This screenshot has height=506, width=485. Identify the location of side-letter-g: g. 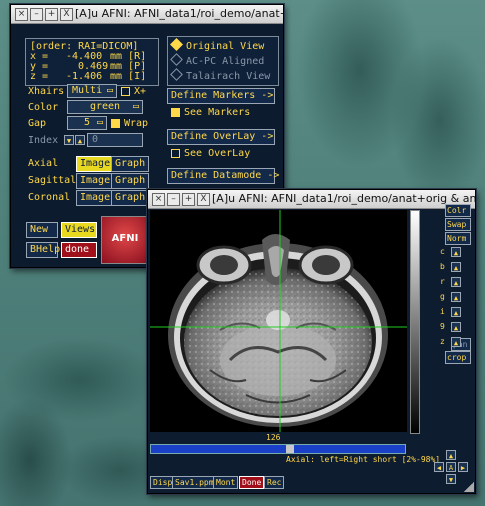
(442, 296).